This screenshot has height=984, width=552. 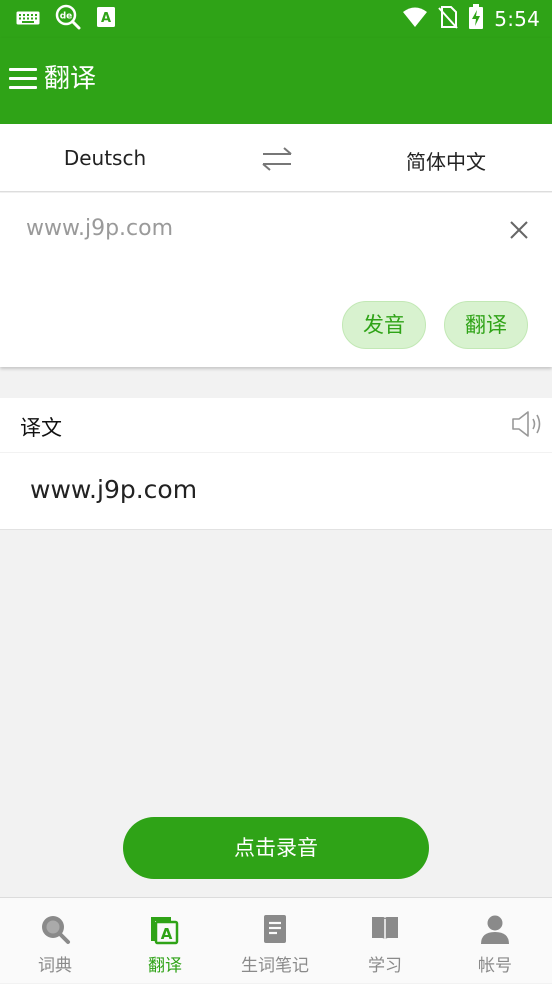 I want to click on status-notifications: de A, so click(x=66, y=19).